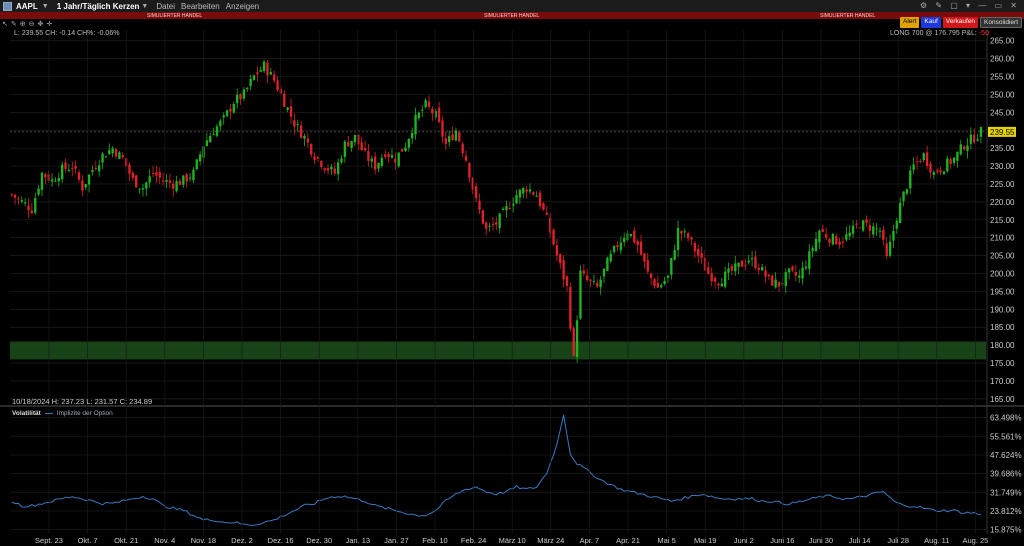  Describe the element at coordinates (975, 540) in the screenshot. I see `time-tick-label: Aug. 25` at that location.